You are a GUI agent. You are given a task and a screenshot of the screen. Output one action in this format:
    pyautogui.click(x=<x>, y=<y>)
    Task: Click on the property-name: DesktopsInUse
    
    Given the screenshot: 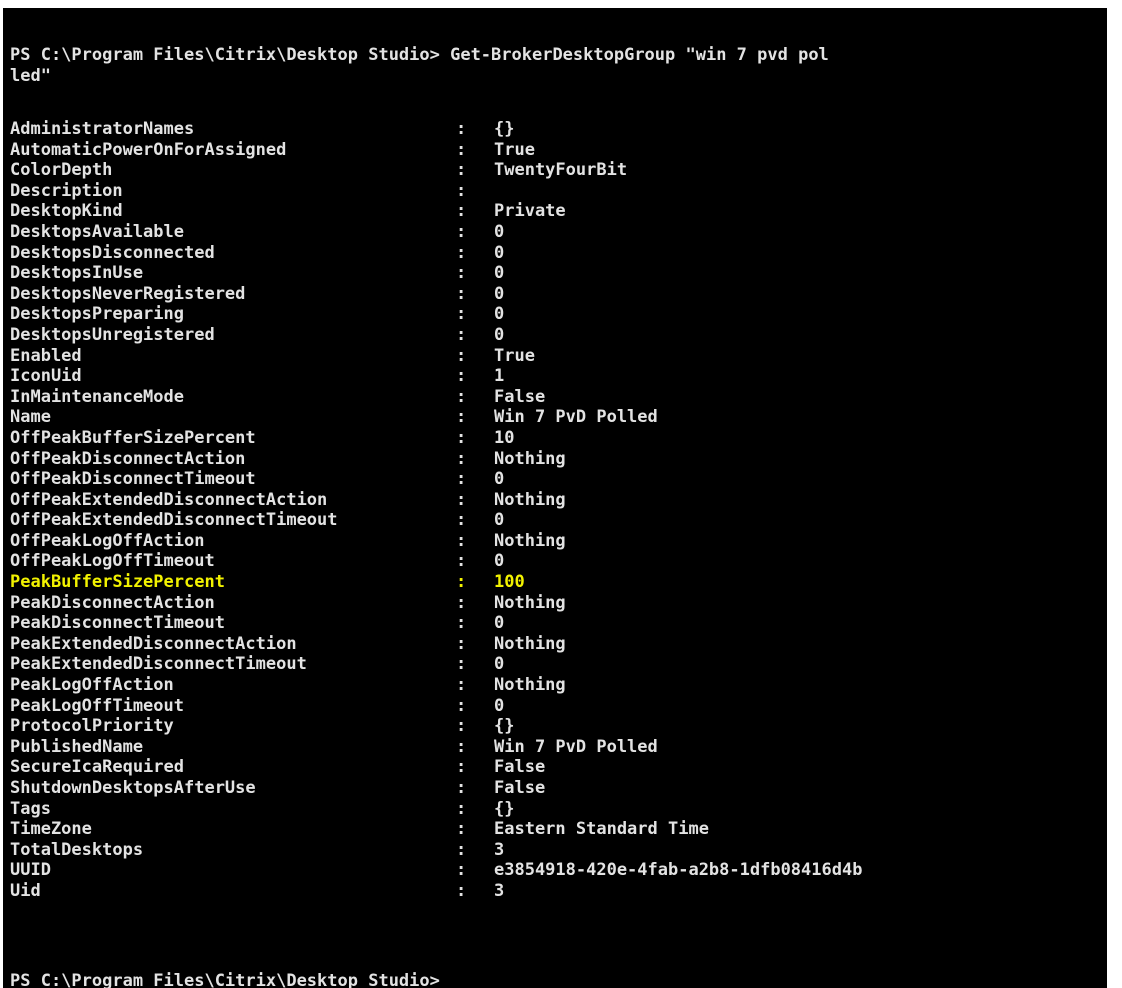 What is the action you would take?
    pyautogui.click(x=77, y=273)
    